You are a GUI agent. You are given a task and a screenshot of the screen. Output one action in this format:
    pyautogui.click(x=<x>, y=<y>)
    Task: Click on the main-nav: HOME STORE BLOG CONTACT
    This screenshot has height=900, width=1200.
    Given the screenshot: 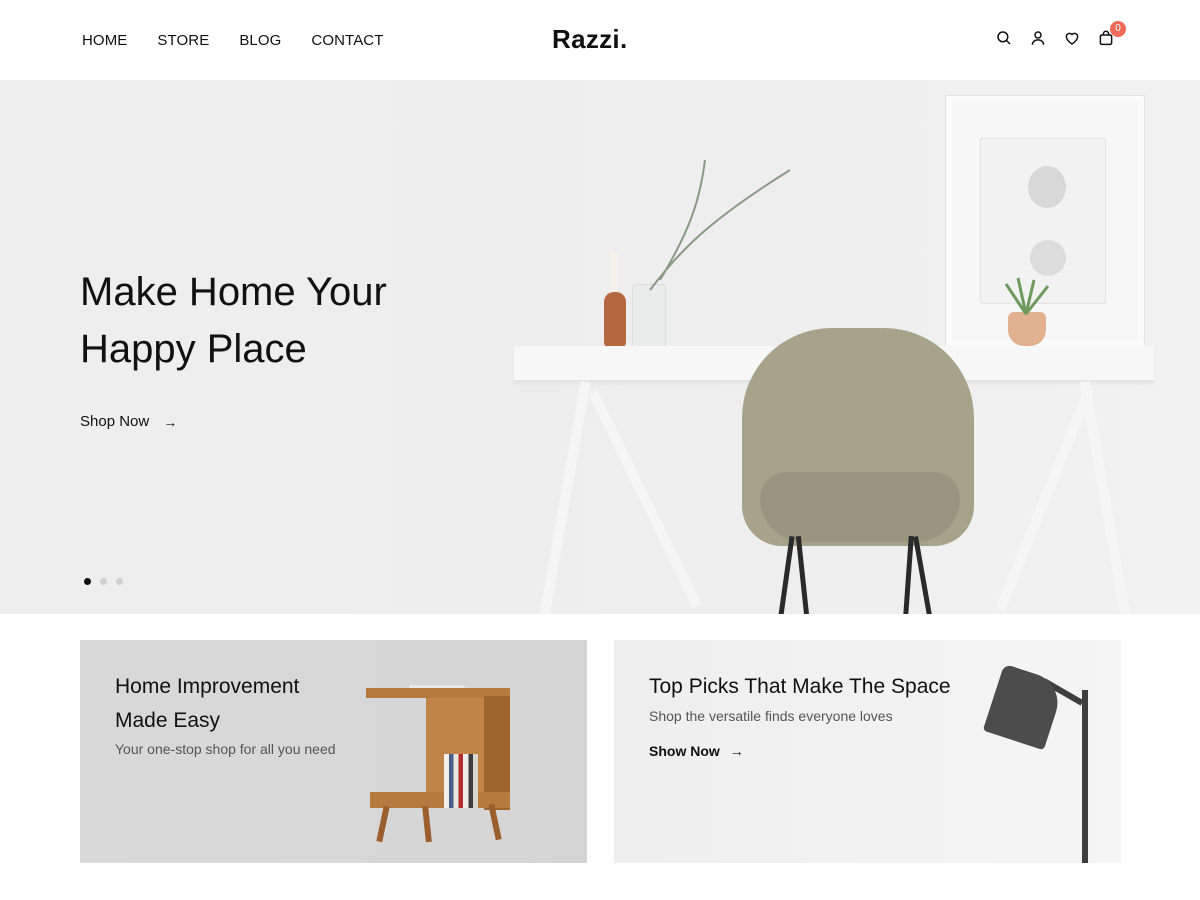 What is the action you would take?
    pyautogui.click(x=248, y=40)
    